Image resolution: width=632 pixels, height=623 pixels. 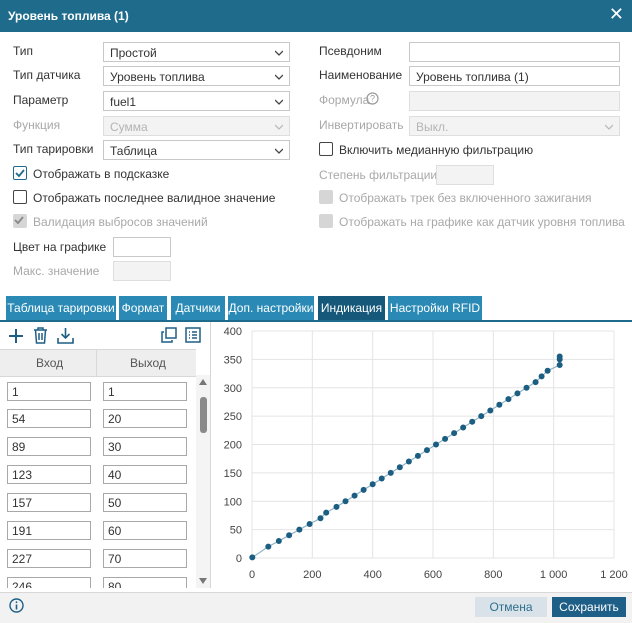 I want to click on output-cell: 1, so click(x=145, y=391).